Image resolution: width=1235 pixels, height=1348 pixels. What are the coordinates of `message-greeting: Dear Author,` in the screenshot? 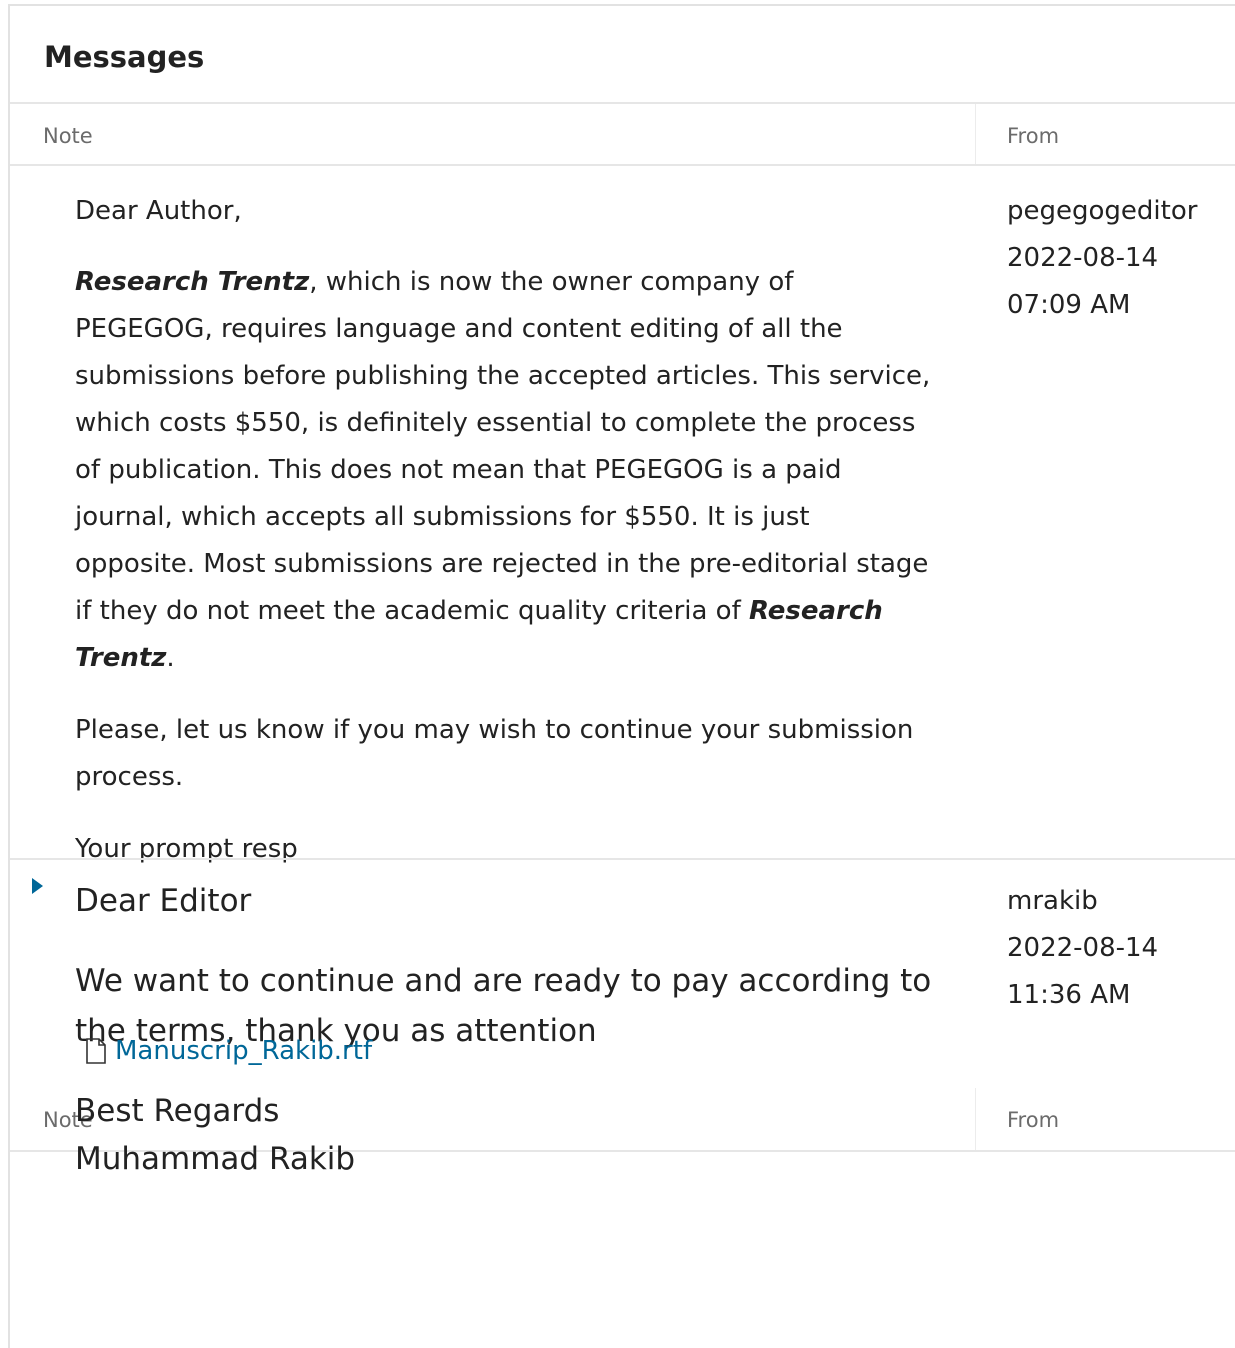 It's located at (158, 211).